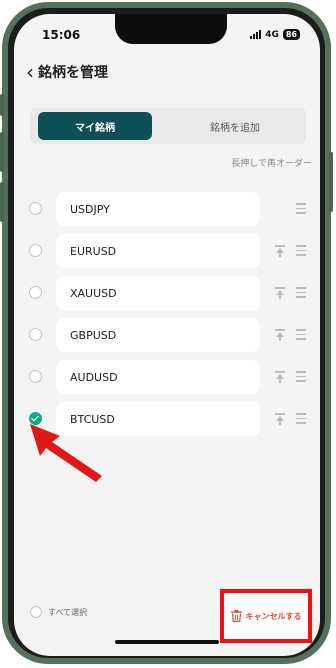 The height and width of the screenshot is (668, 336). I want to click on symbol-name: AUDUSD, so click(94, 377).